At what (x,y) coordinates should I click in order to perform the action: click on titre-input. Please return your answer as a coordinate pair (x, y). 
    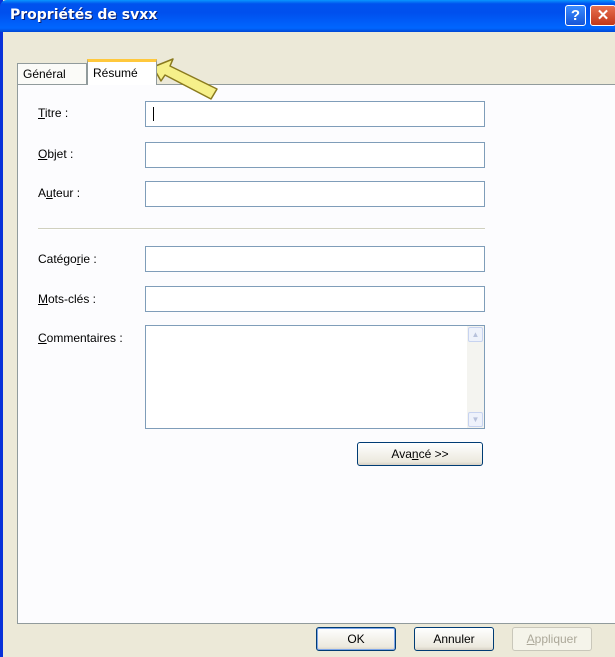
    Looking at the image, I should click on (315, 114).